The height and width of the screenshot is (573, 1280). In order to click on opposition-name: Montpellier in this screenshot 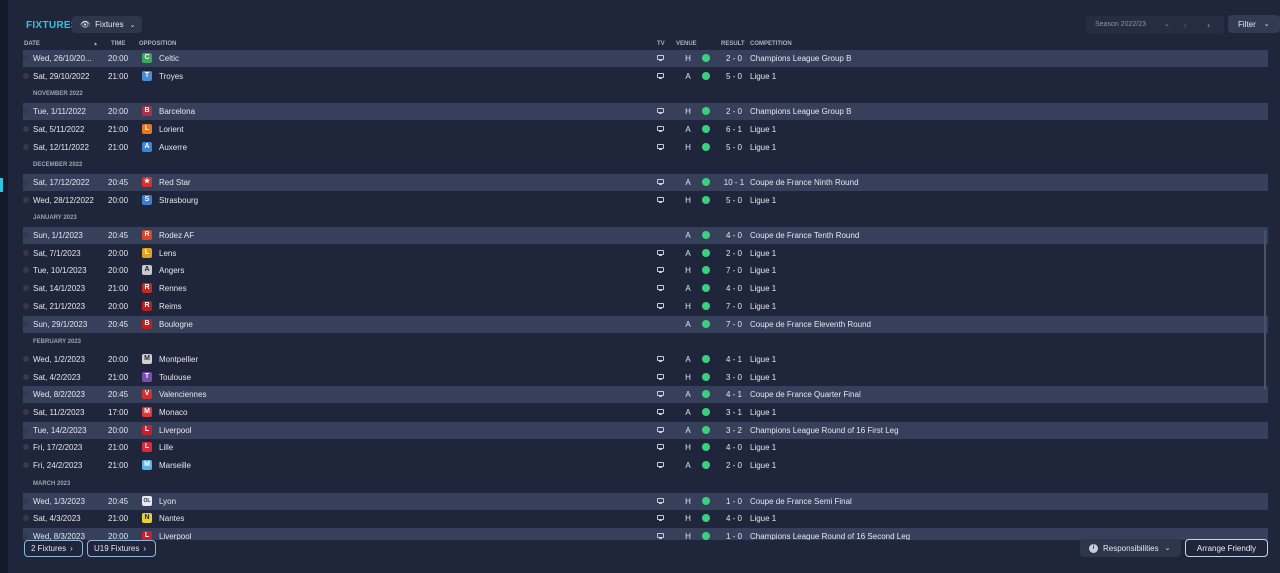, I will do `click(178, 359)`.